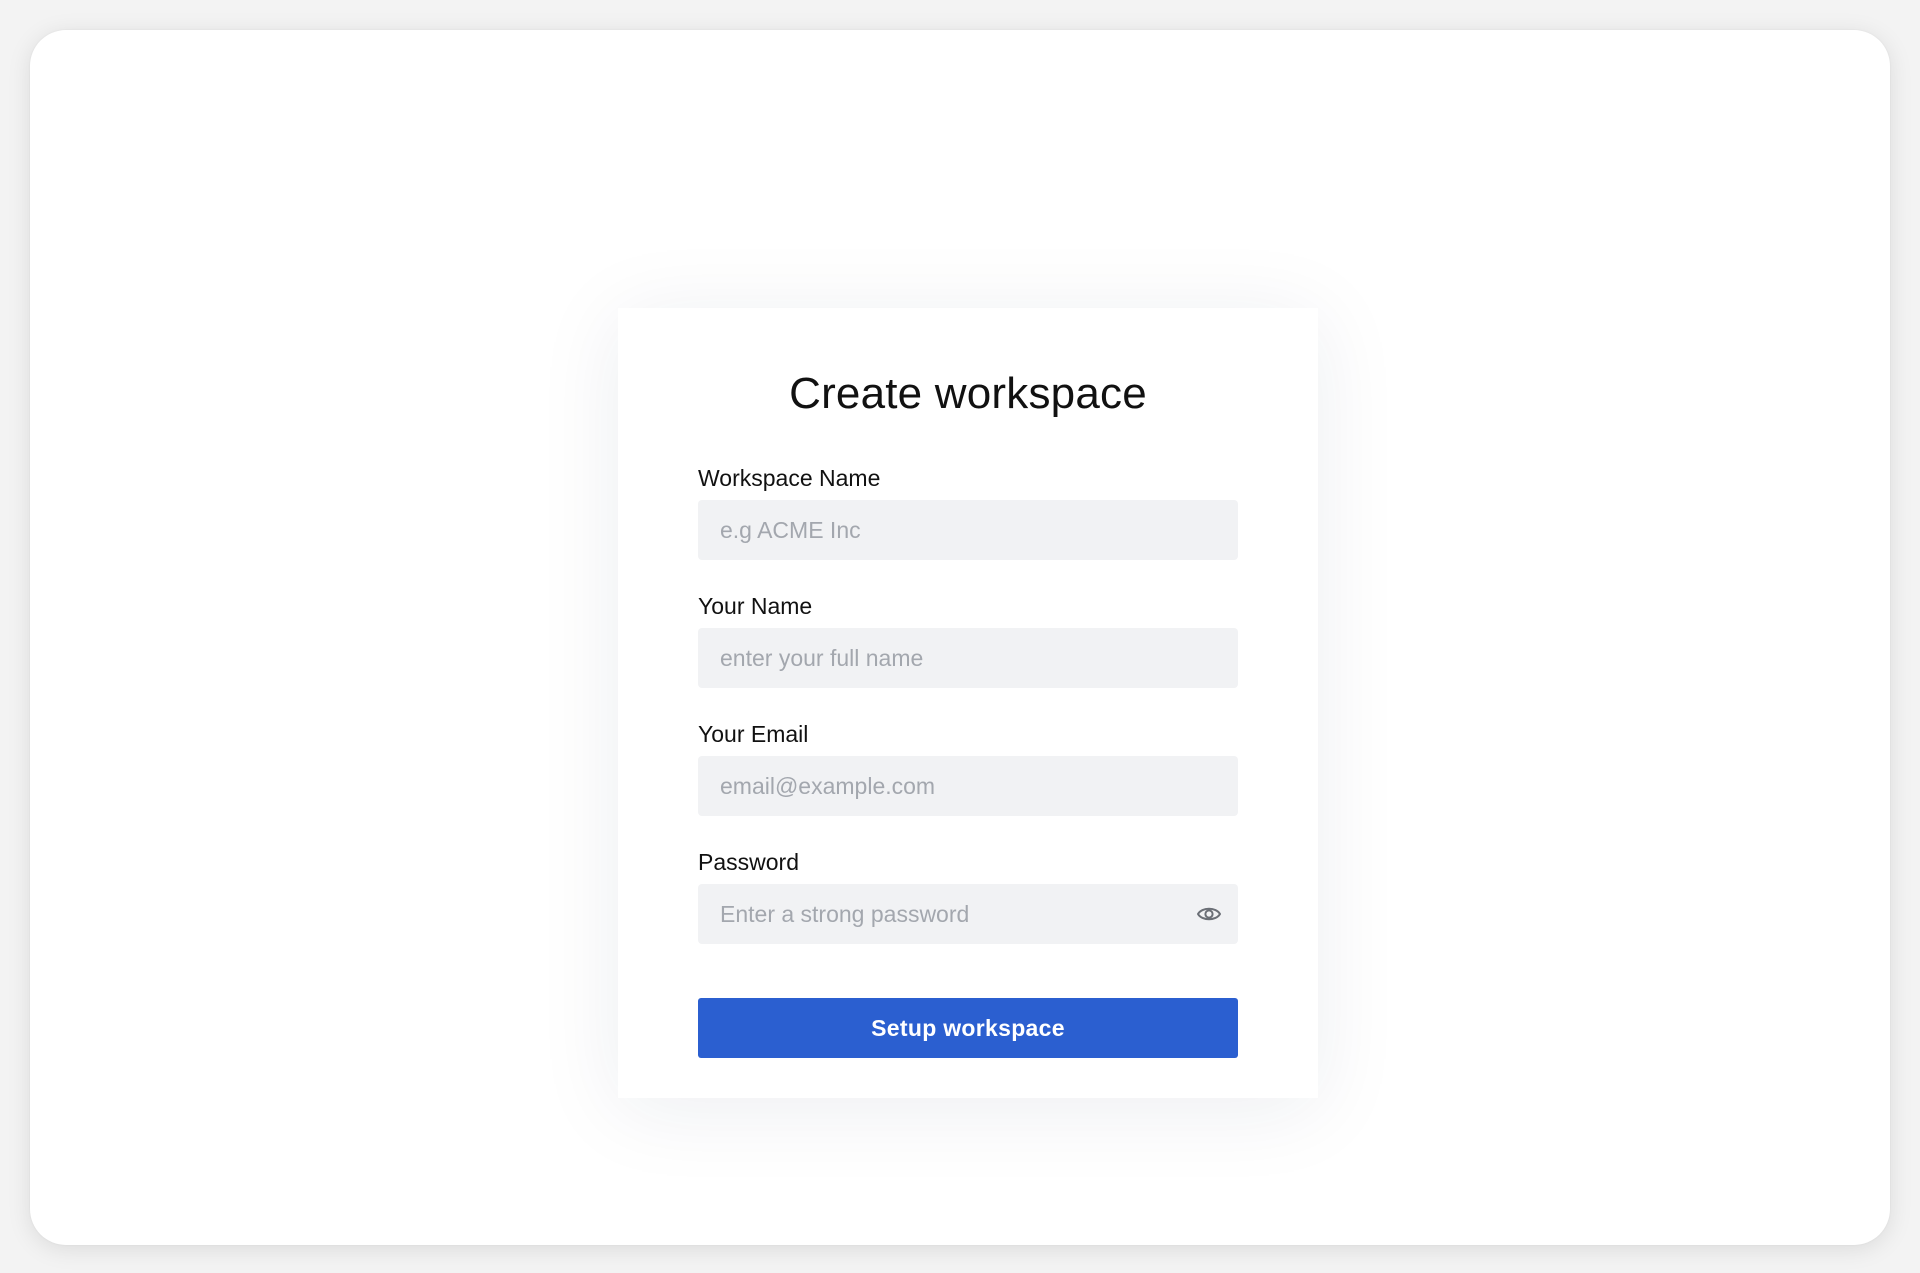 This screenshot has width=1920, height=1273. Describe the element at coordinates (789, 478) in the screenshot. I see `workspace-name-label: Workspace Name` at that location.